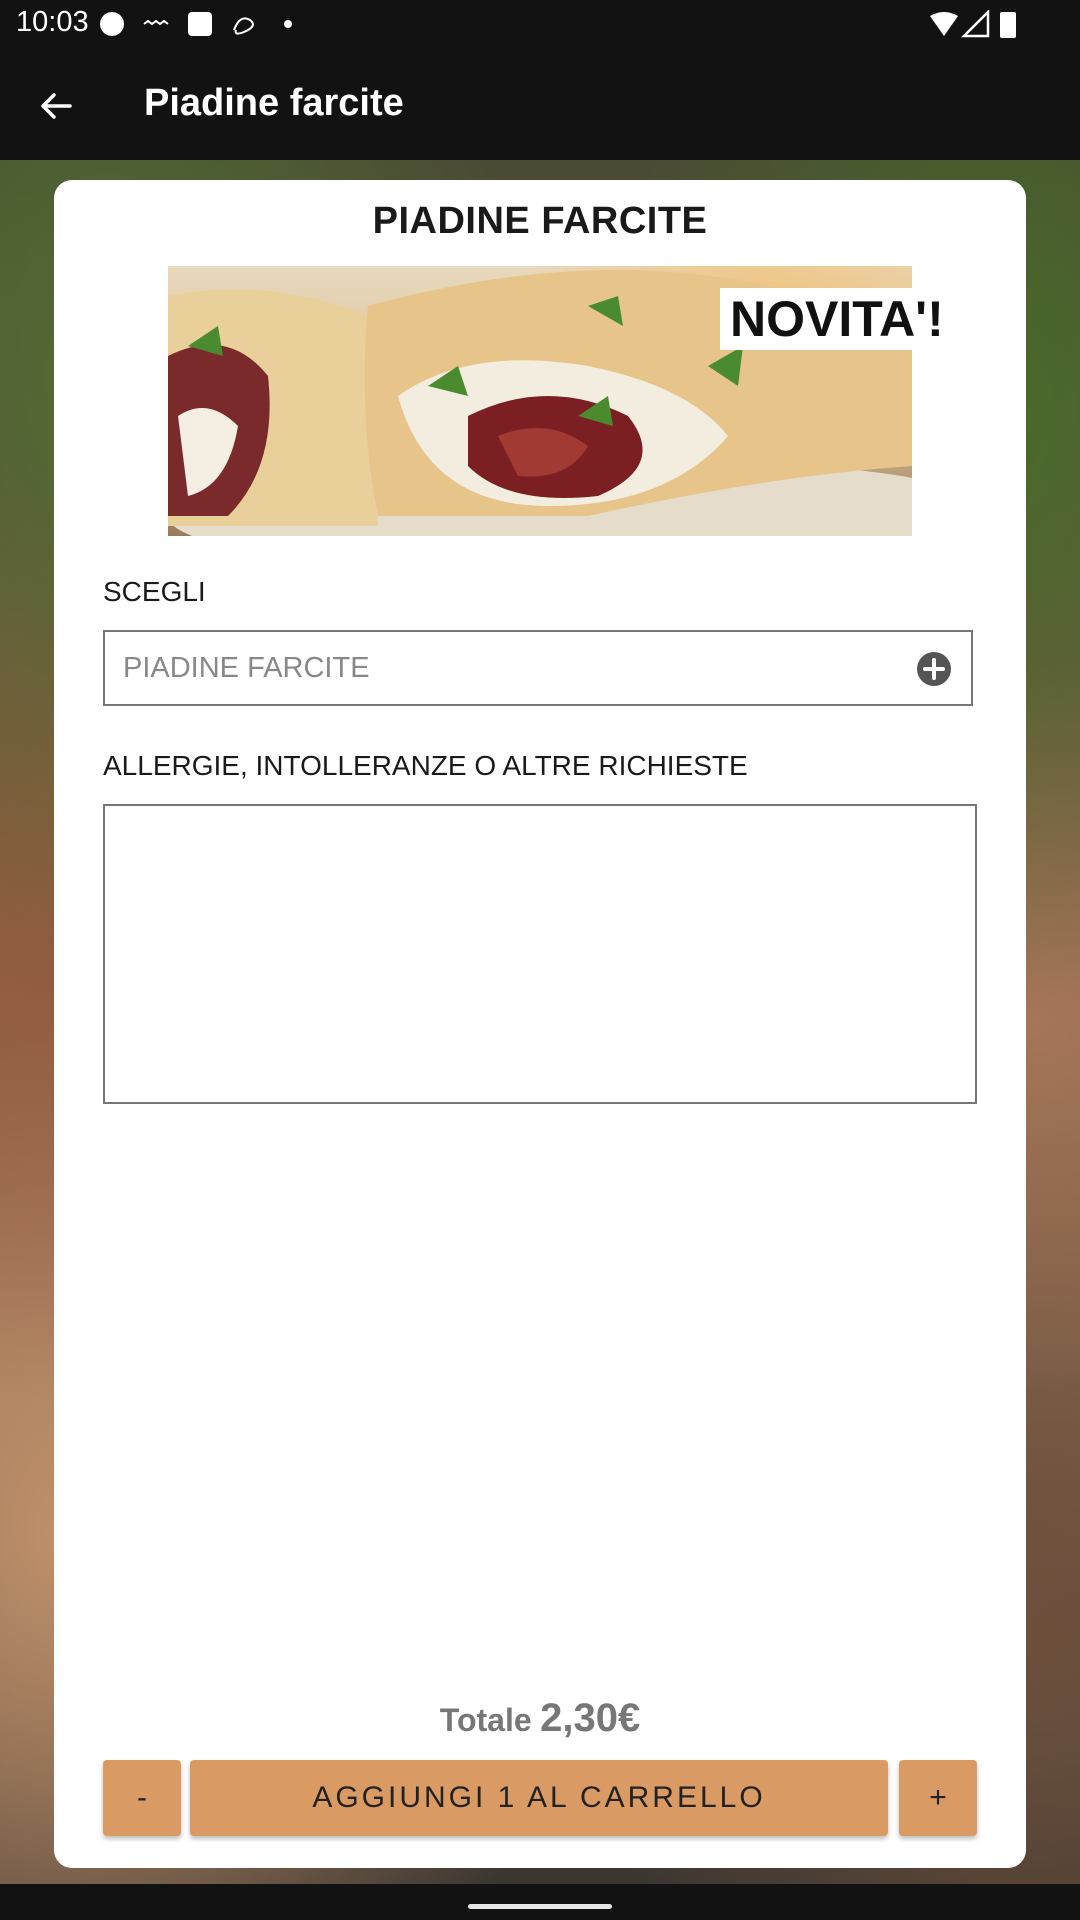 The width and height of the screenshot is (1080, 1920). What do you see at coordinates (934, 669) in the screenshot?
I see `plus-circle-icon` at bounding box center [934, 669].